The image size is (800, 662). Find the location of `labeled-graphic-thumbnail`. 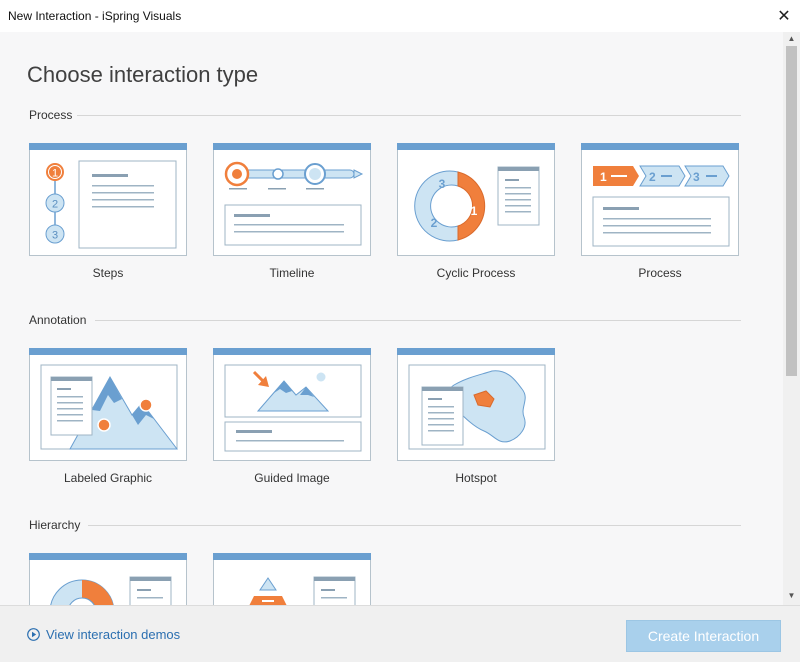

labeled-graphic-thumbnail is located at coordinates (109, 407).